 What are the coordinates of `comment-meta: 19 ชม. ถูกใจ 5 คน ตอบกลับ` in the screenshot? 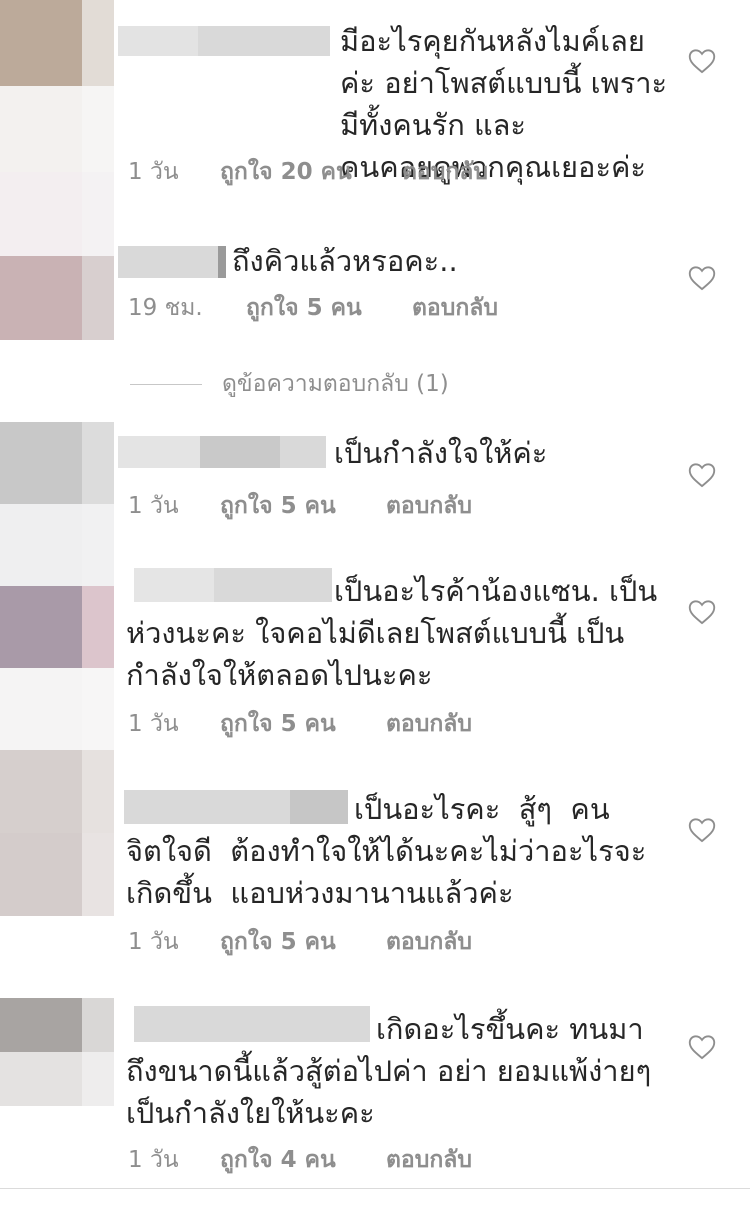 It's located at (313, 308).